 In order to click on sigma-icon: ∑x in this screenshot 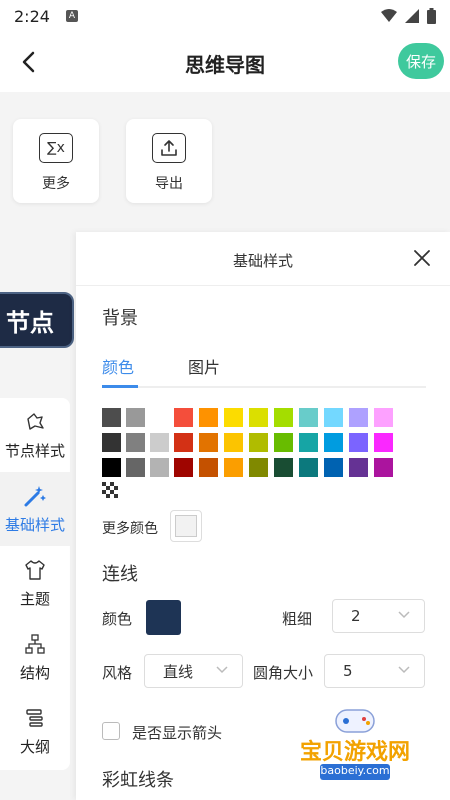, I will do `click(56, 148)`.